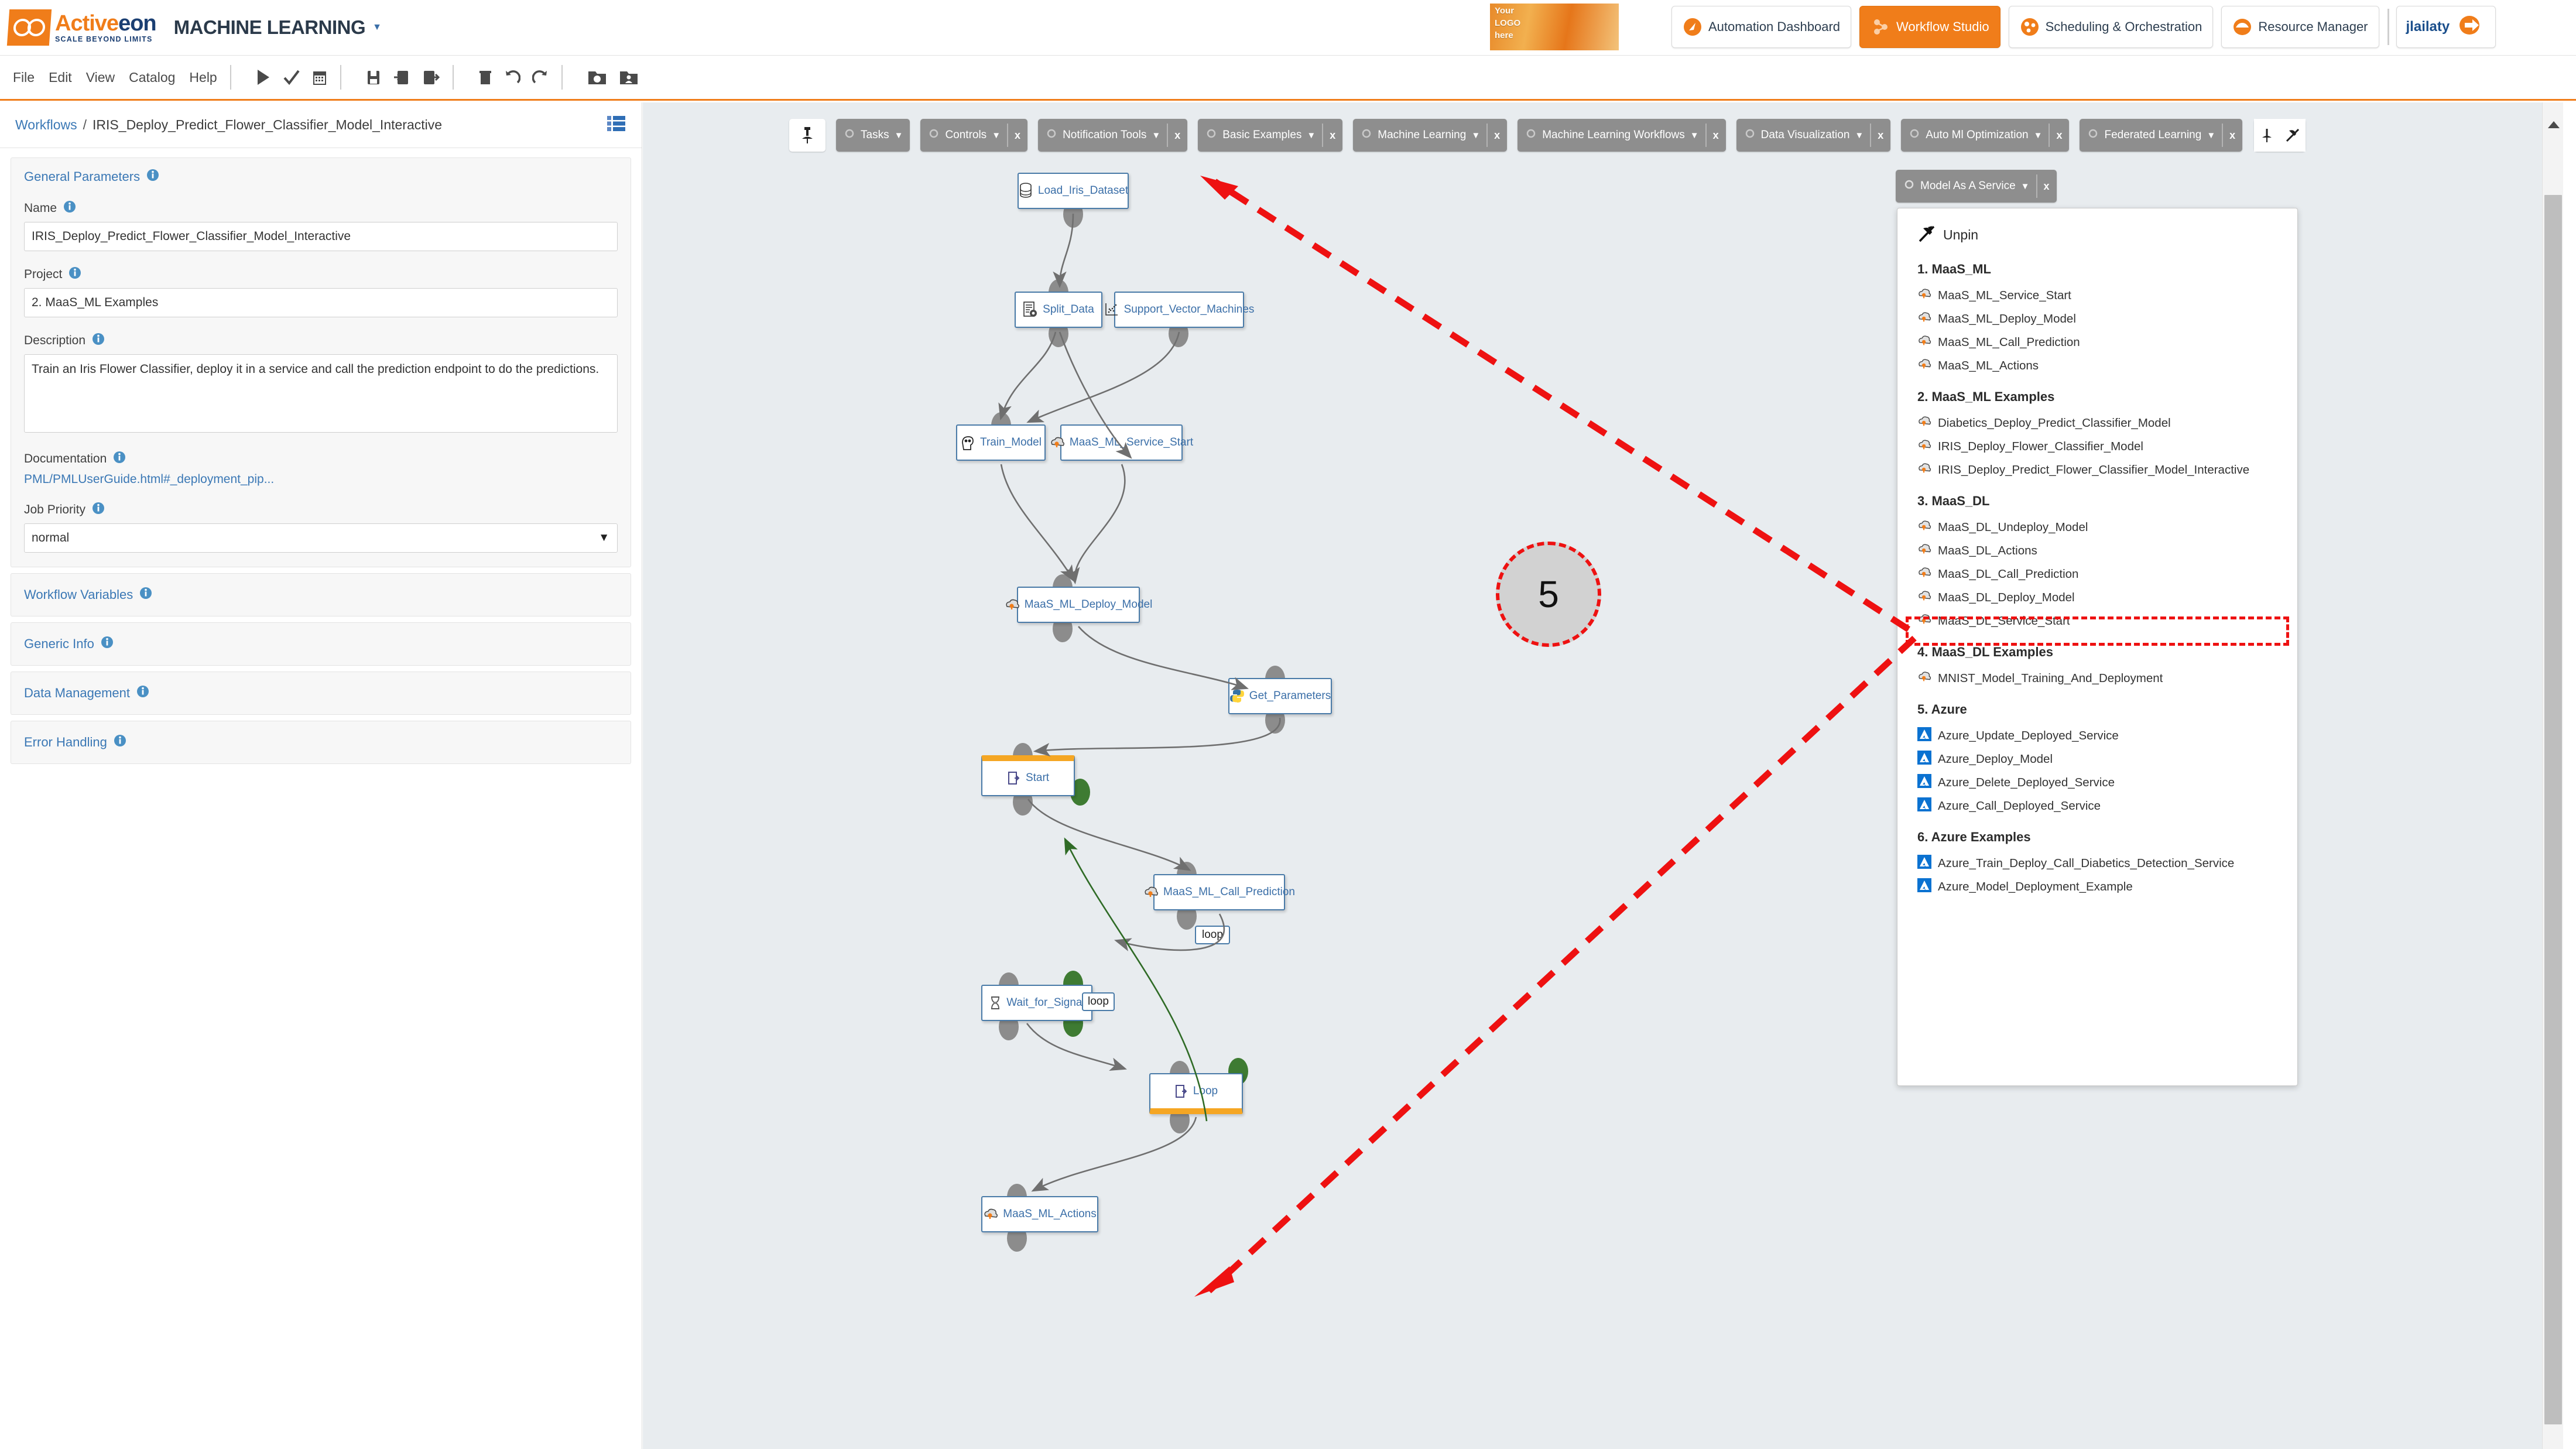  What do you see at coordinates (2097, 342) in the screenshot?
I see `catalog-item: MaaS_ML_Call_Prediction` at bounding box center [2097, 342].